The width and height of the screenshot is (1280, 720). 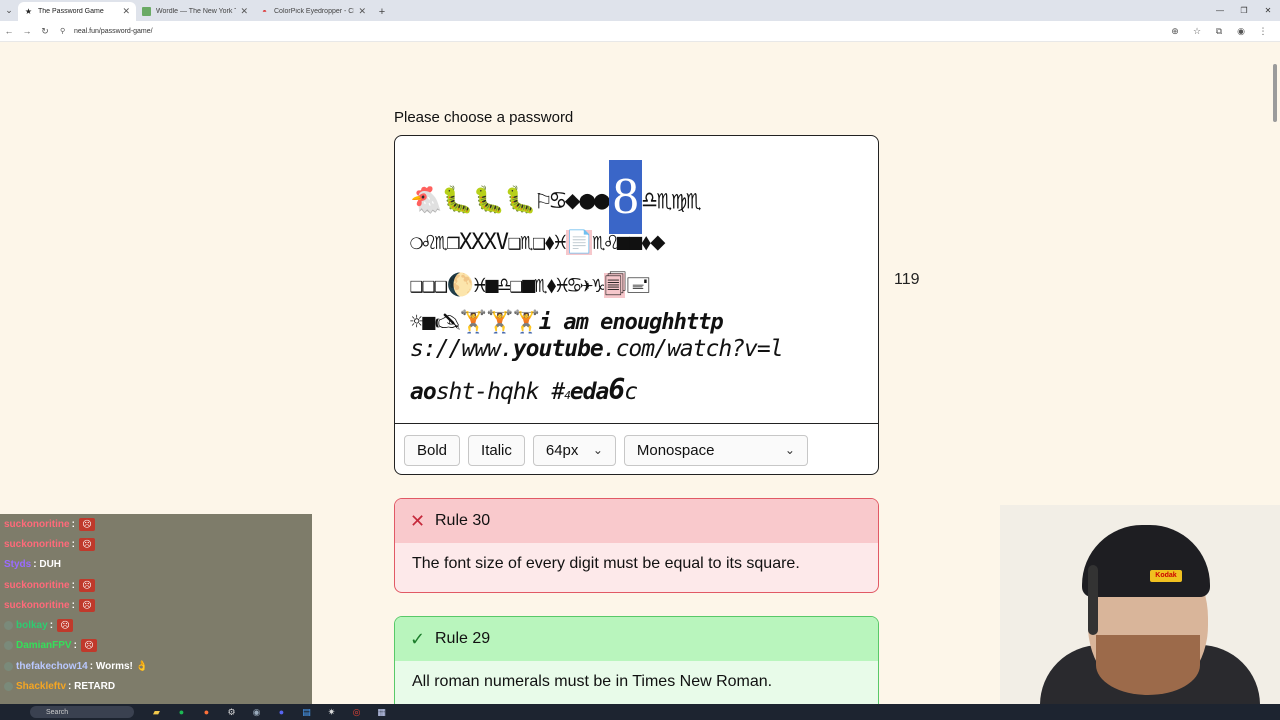 What do you see at coordinates (264, 11) in the screenshot?
I see `eyedropper-favicon-icon: ◓` at bounding box center [264, 11].